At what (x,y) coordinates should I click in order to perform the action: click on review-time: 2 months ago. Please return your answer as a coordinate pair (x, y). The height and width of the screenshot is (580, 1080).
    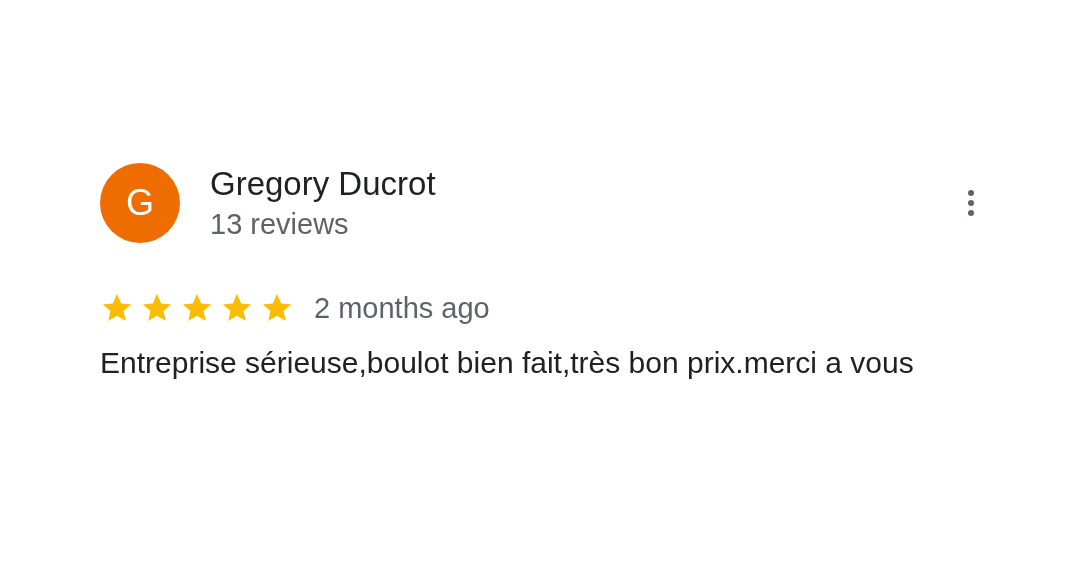
    Looking at the image, I should click on (402, 308).